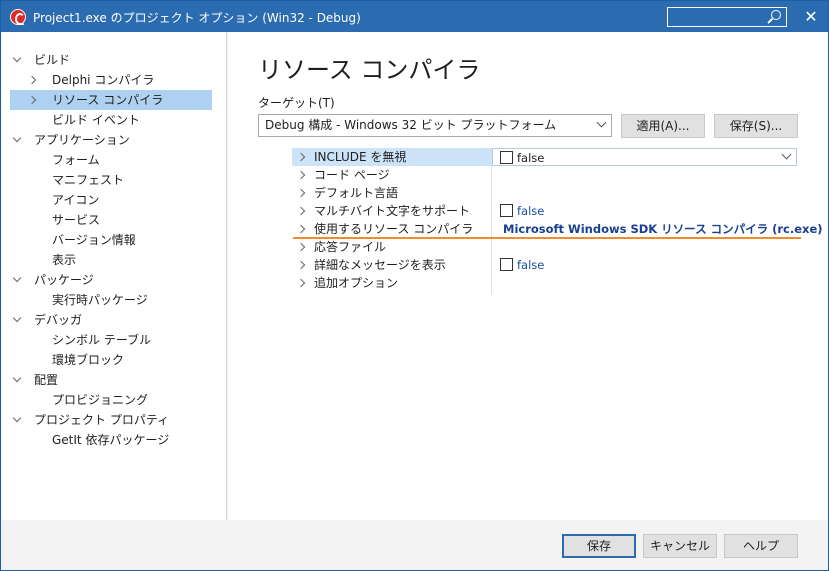  Describe the element at coordinates (112, 380) in the screenshot. I see `tree-item: 配置` at that location.